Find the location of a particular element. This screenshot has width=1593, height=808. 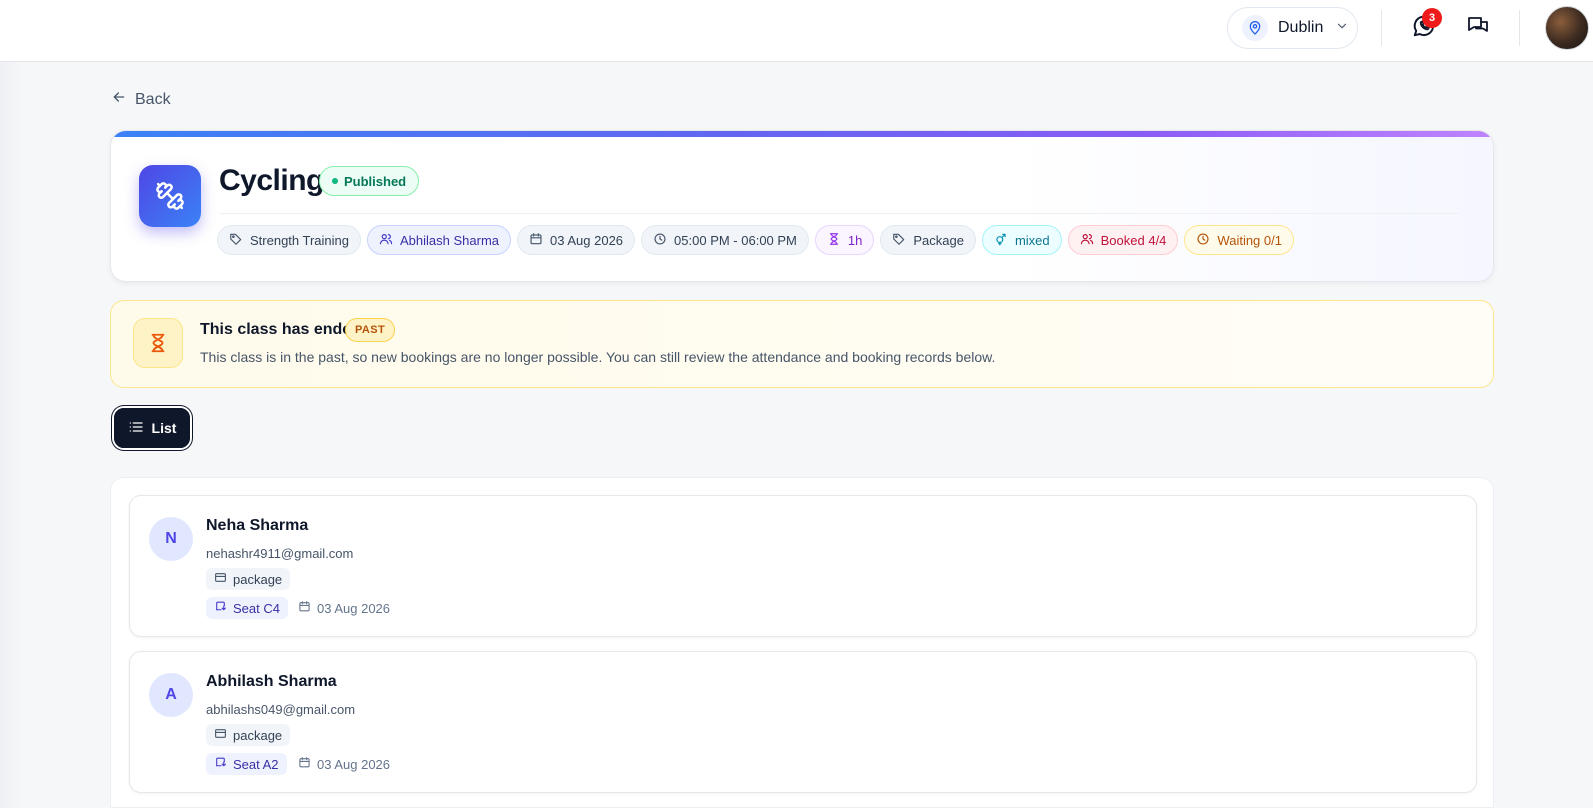

chat-icon is located at coordinates (1478, 28).